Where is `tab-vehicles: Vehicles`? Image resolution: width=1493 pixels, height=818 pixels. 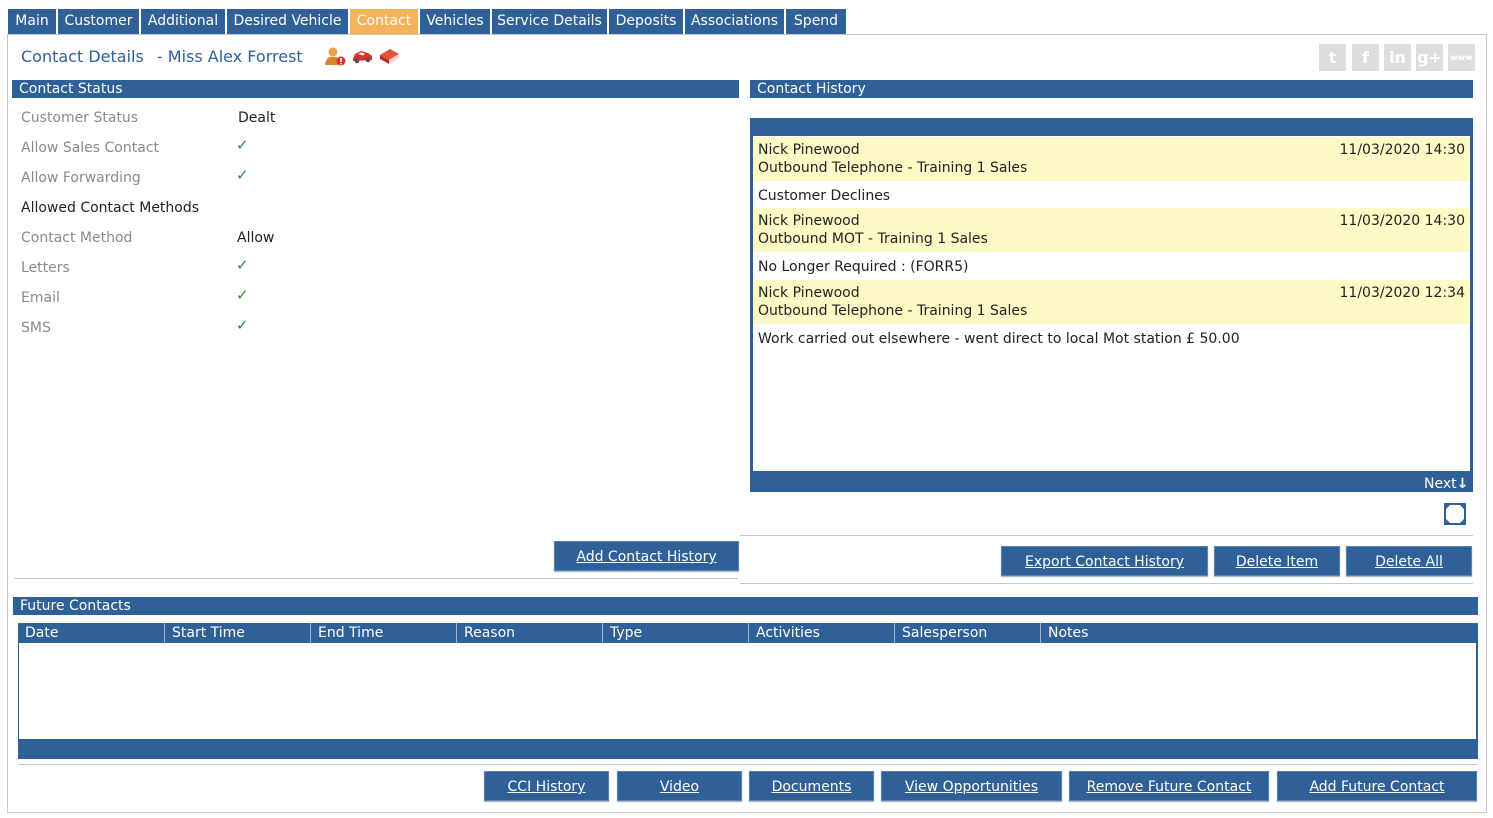
tab-vehicles: Vehicles is located at coordinates (455, 21).